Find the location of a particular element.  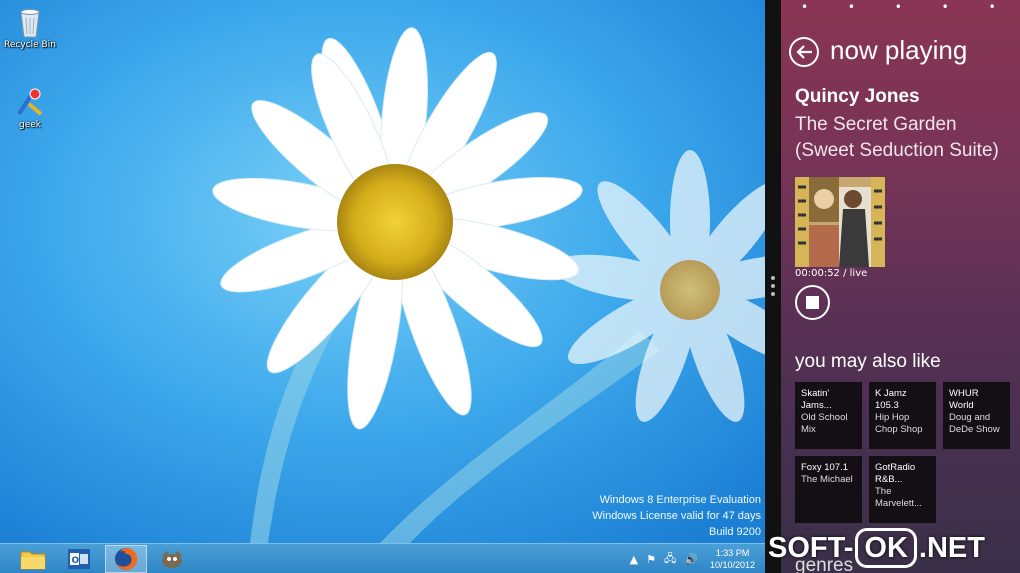

site-mark-prefix: SOFT- is located at coordinates (811, 547).